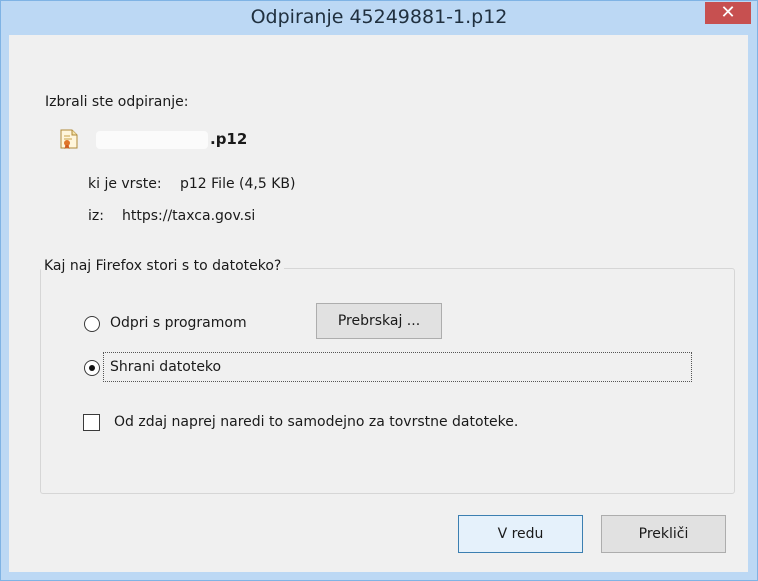  Describe the element at coordinates (117, 102) in the screenshot. I see `intro-text: Izbrali ste odpiranje:` at that location.